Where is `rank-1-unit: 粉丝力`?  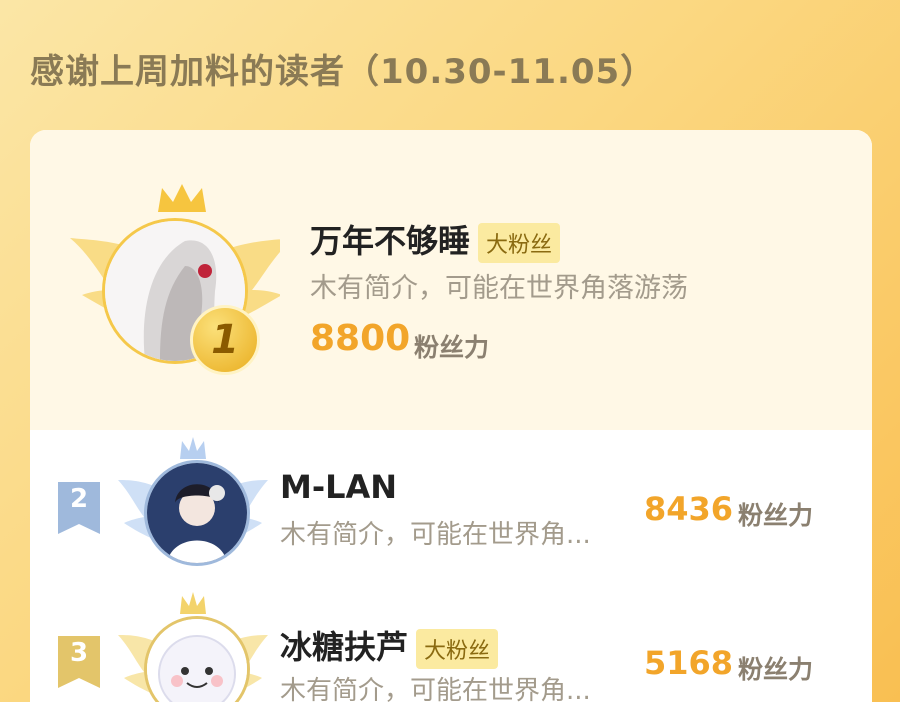 rank-1-unit: 粉丝力 is located at coordinates (452, 347).